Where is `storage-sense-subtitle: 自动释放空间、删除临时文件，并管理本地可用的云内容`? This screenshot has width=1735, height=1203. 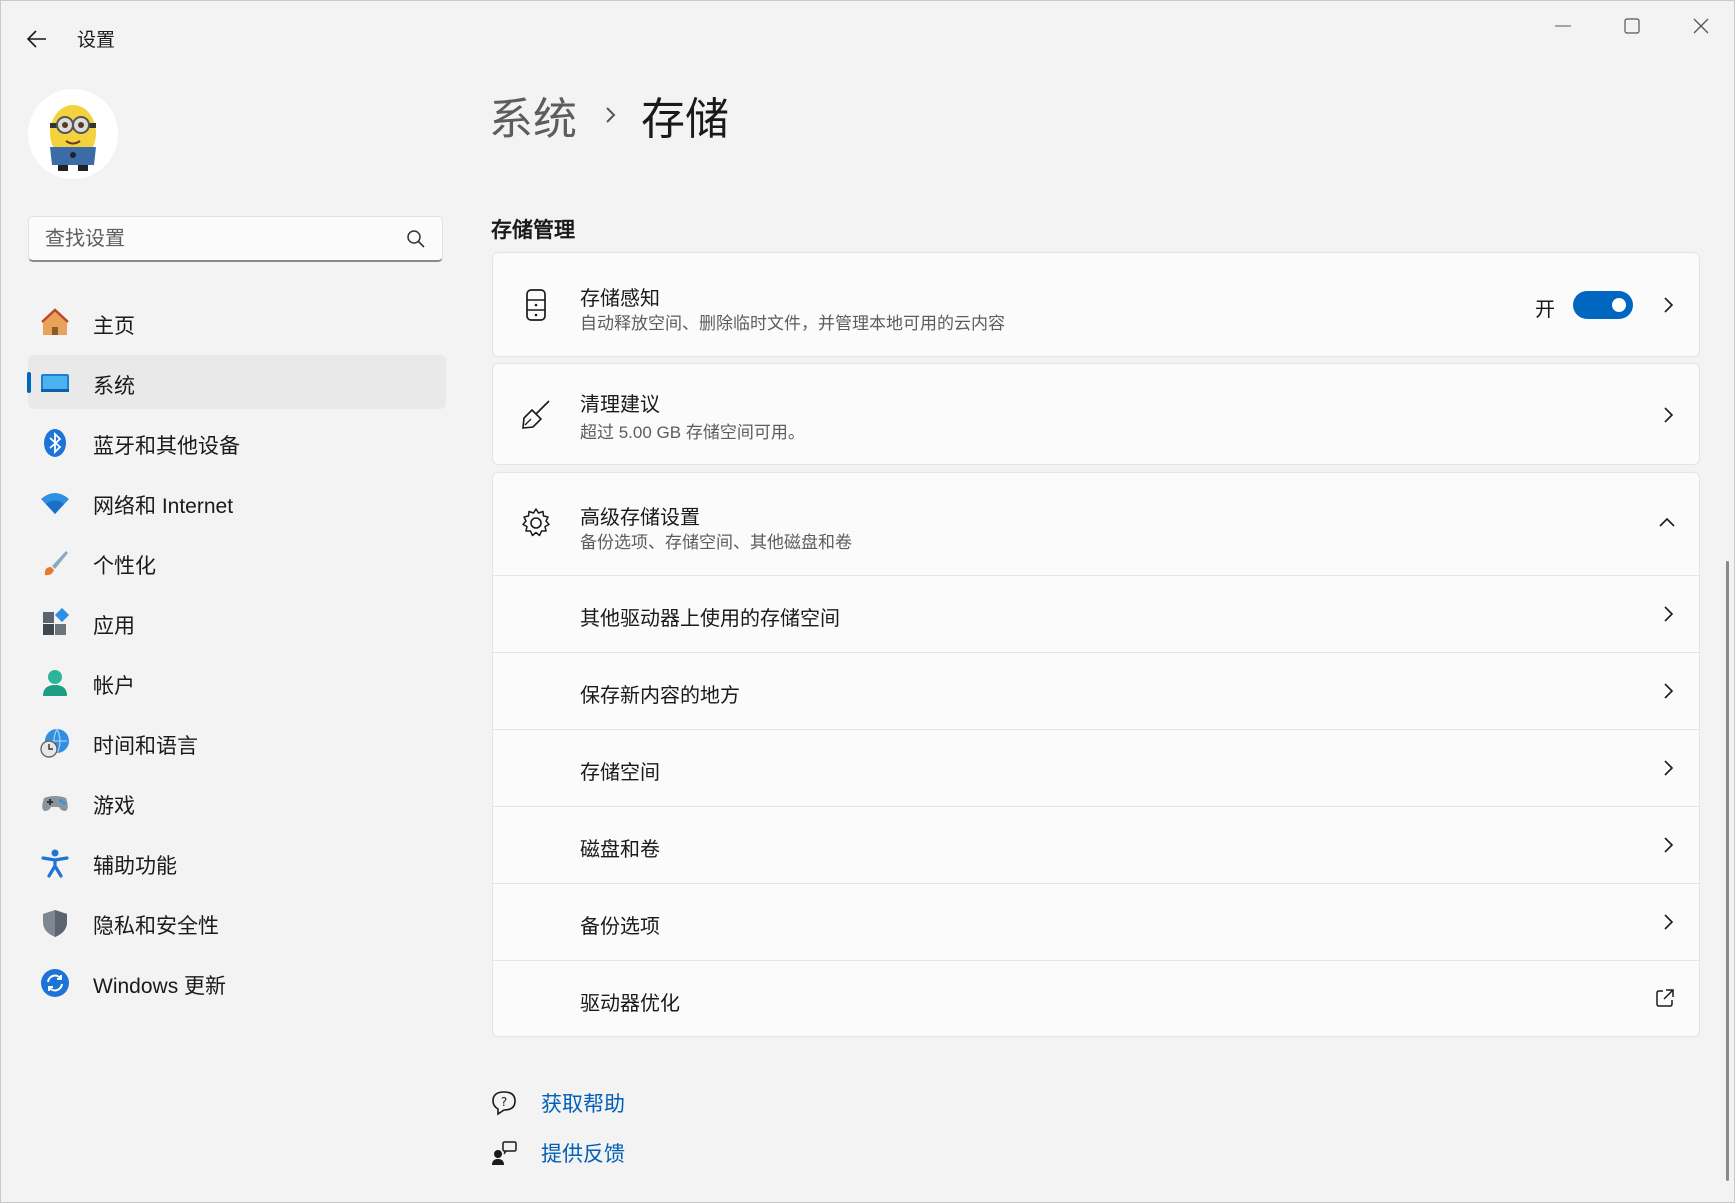 storage-sense-subtitle: 自动释放空间、删除临时文件，并管理本地可用的云内容 is located at coordinates (792, 323).